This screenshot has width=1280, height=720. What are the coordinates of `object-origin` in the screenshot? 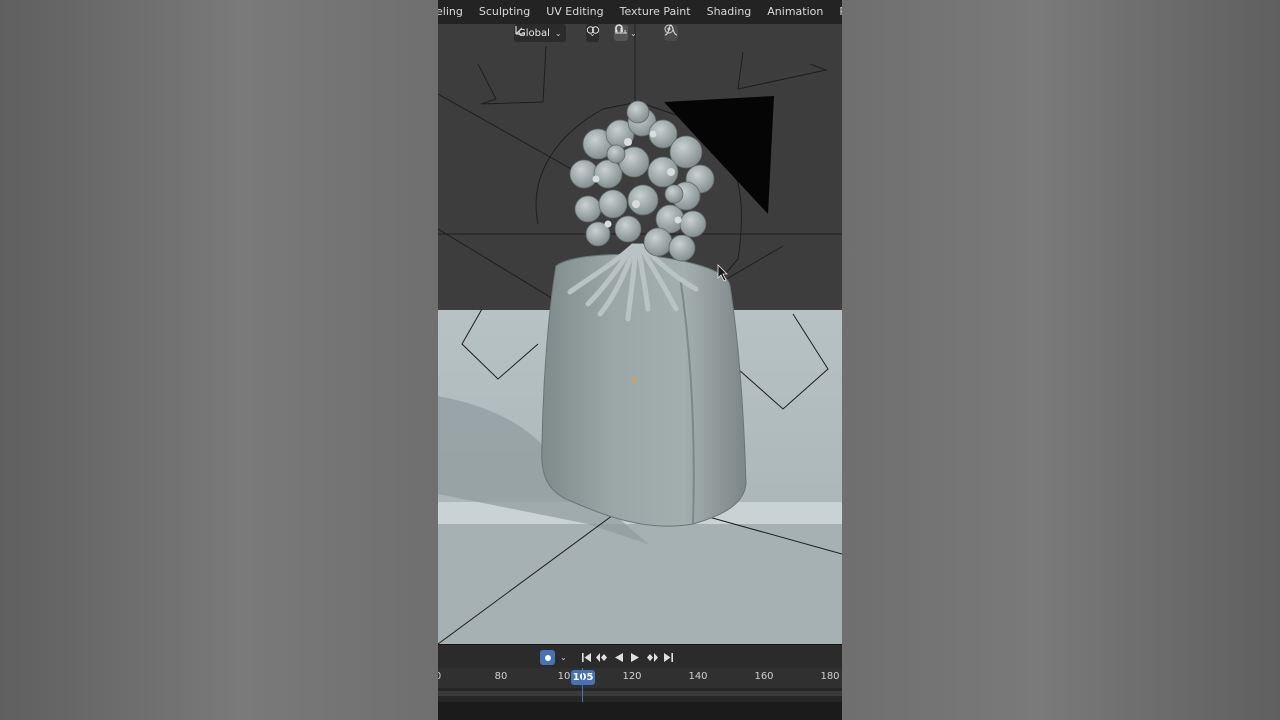 It's located at (635, 380).